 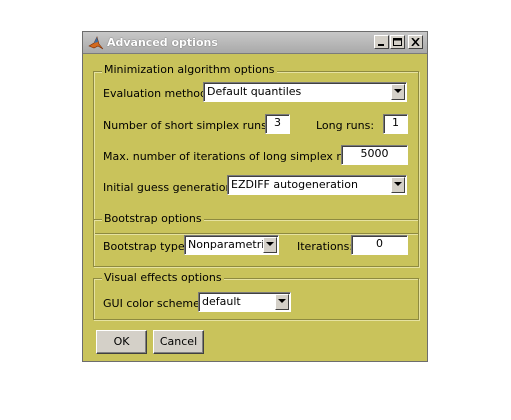 What do you see at coordinates (379, 245) in the screenshot?
I see `iterations-input: 0` at bounding box center [379, 245].